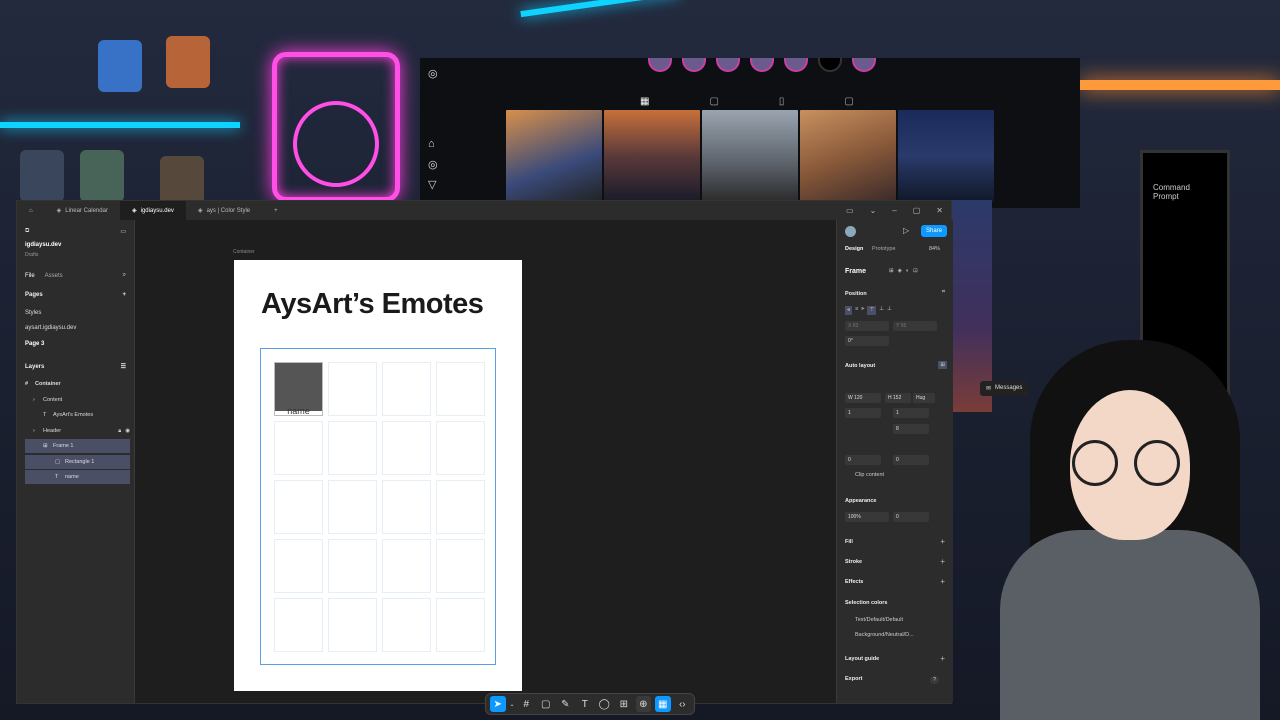 The image size is (1280, 720). Describe the element at coordinates (431, 144) in the screenshot. I see `home-icon: ⌂` at that location.